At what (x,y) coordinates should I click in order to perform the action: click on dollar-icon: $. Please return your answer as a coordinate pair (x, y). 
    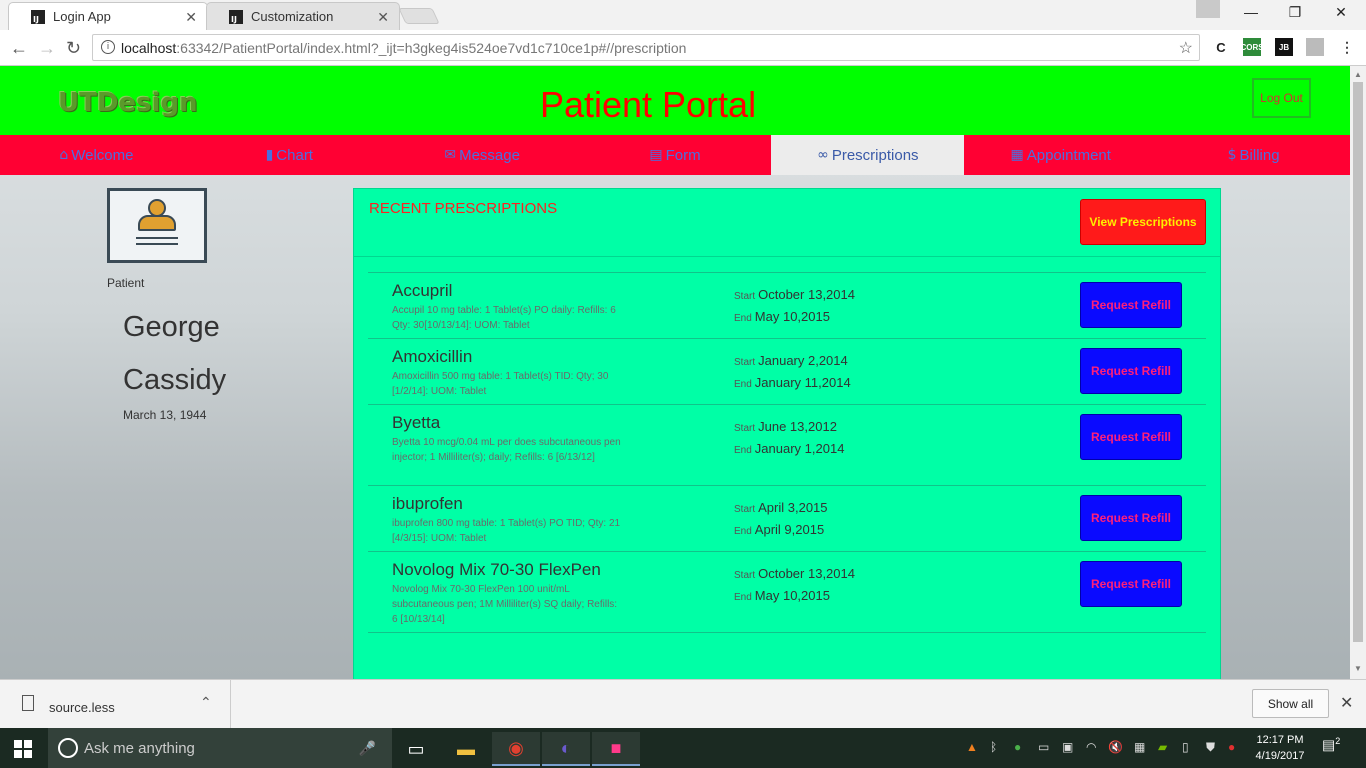
    Looking at the image, I should click on (1232, 155).